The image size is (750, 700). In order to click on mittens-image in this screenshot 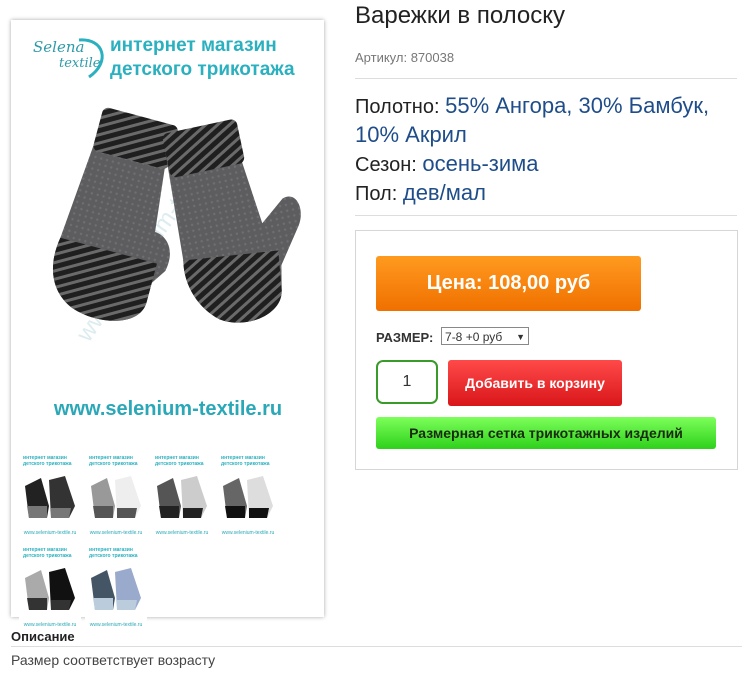, I will do `click(176, 215)`.